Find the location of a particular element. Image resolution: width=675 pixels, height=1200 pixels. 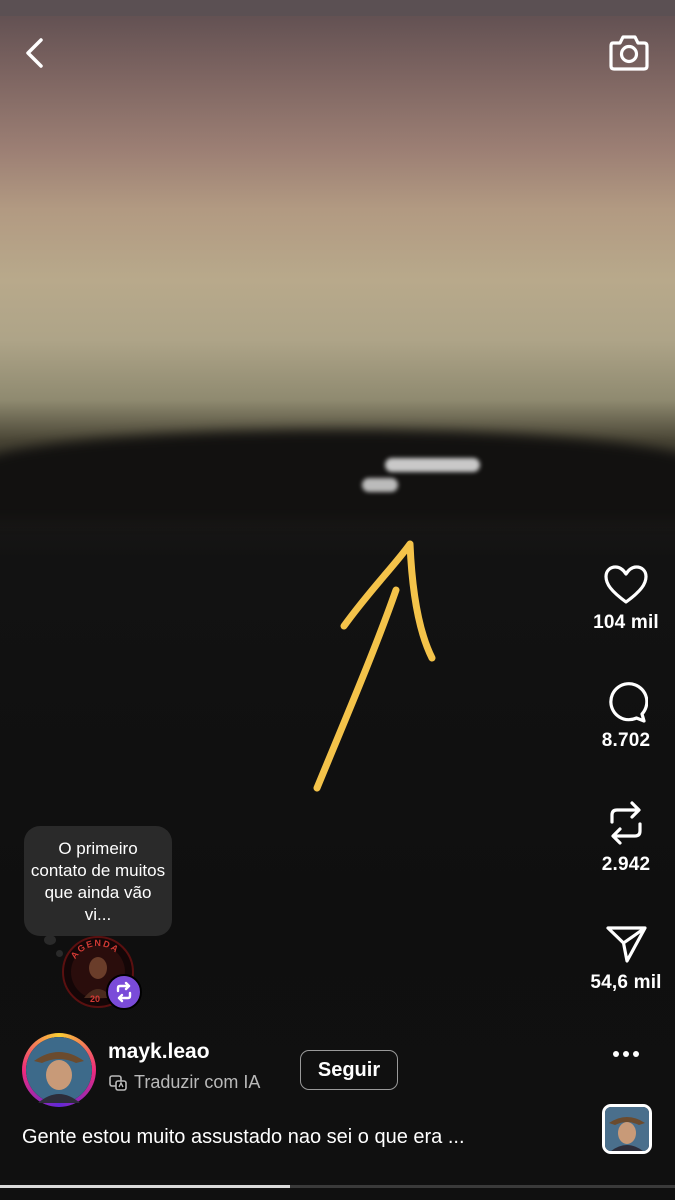

chevron-left-icon is located at coordinates (35, 53).